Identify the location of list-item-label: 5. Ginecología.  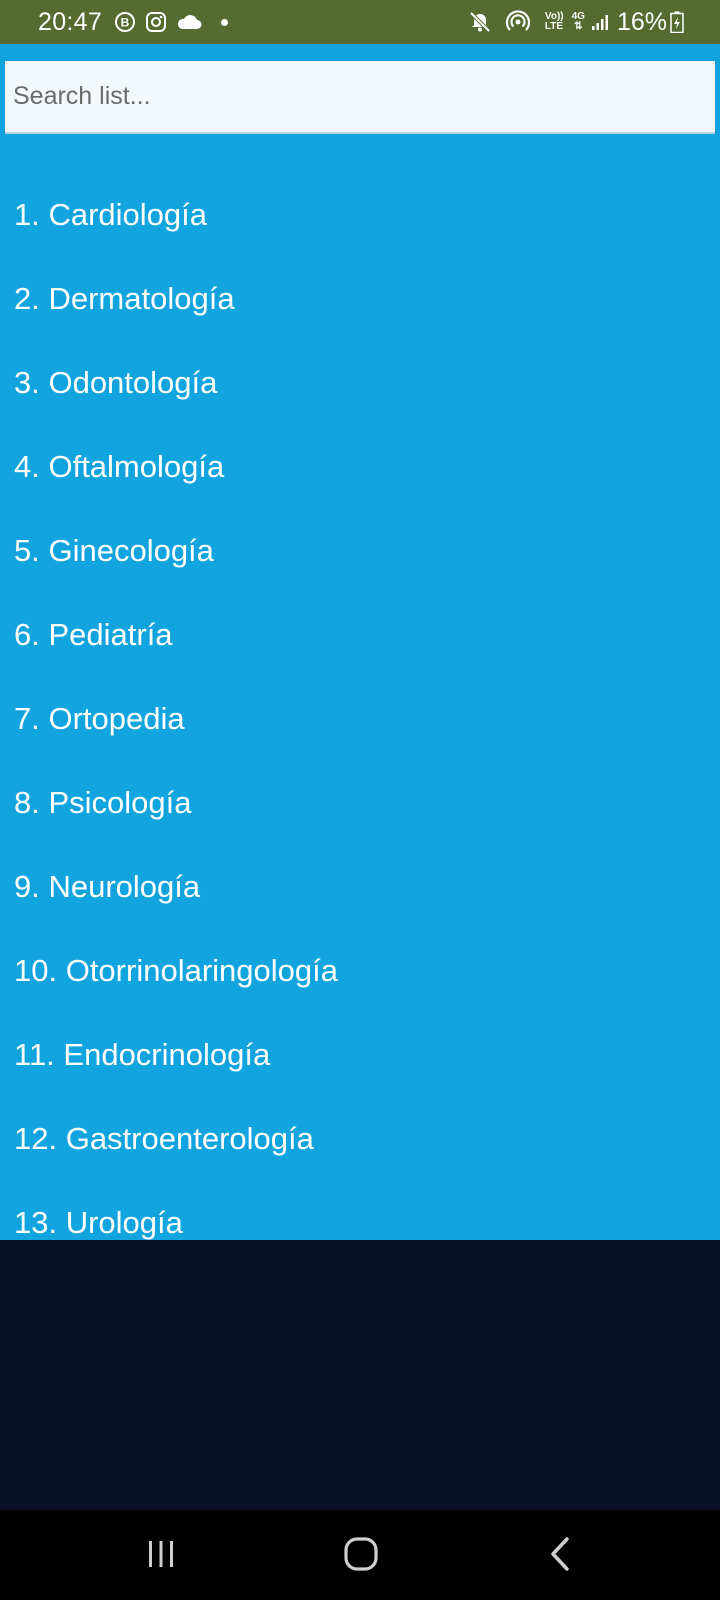
(114, 550).